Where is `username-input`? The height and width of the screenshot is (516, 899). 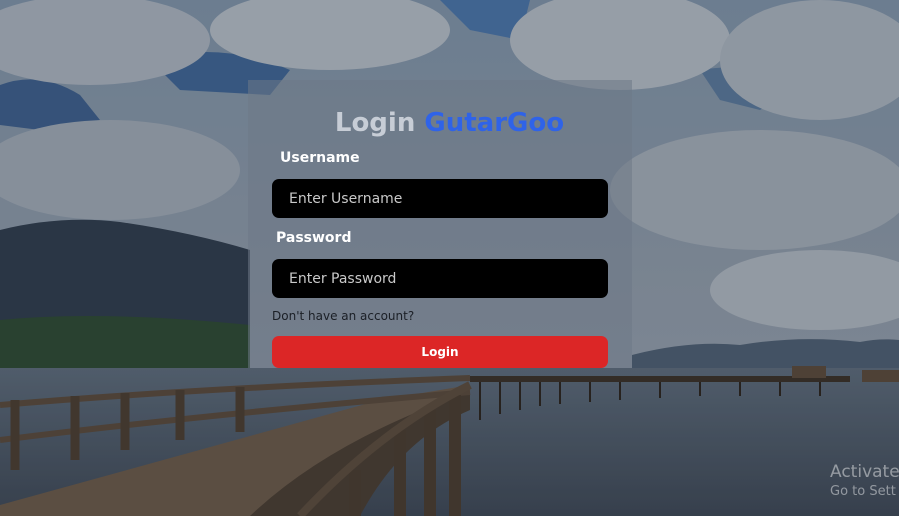
username-input is located at coordinates (440, 198).